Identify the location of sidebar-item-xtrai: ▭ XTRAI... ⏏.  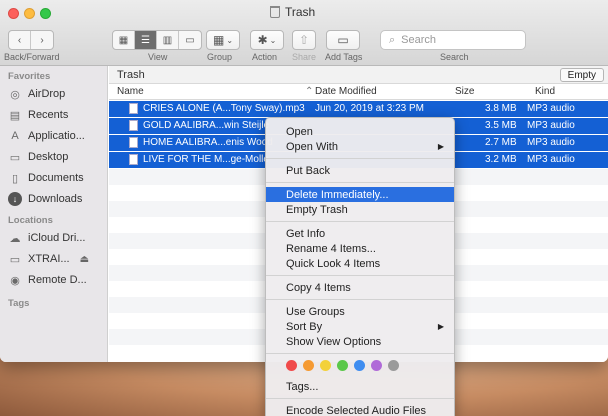
(48, 259).